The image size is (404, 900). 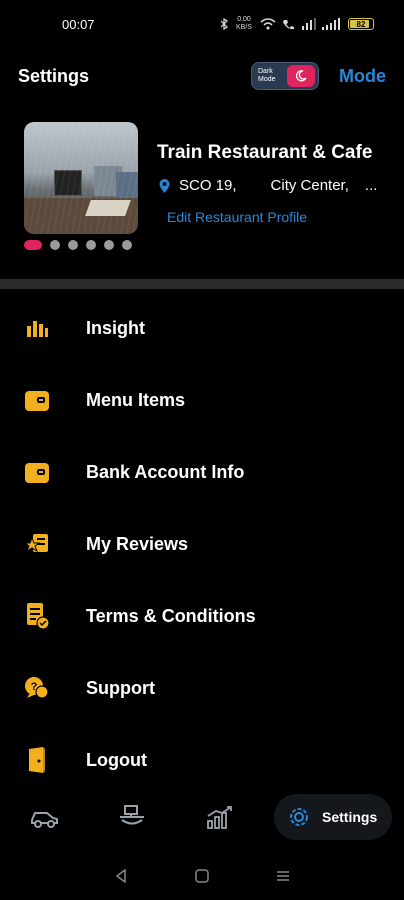 What do you see at coordinates (171, 615) in the screenshot?
I see `menu-item-label: Terms & Conditions` at bounding box center [171, 615].